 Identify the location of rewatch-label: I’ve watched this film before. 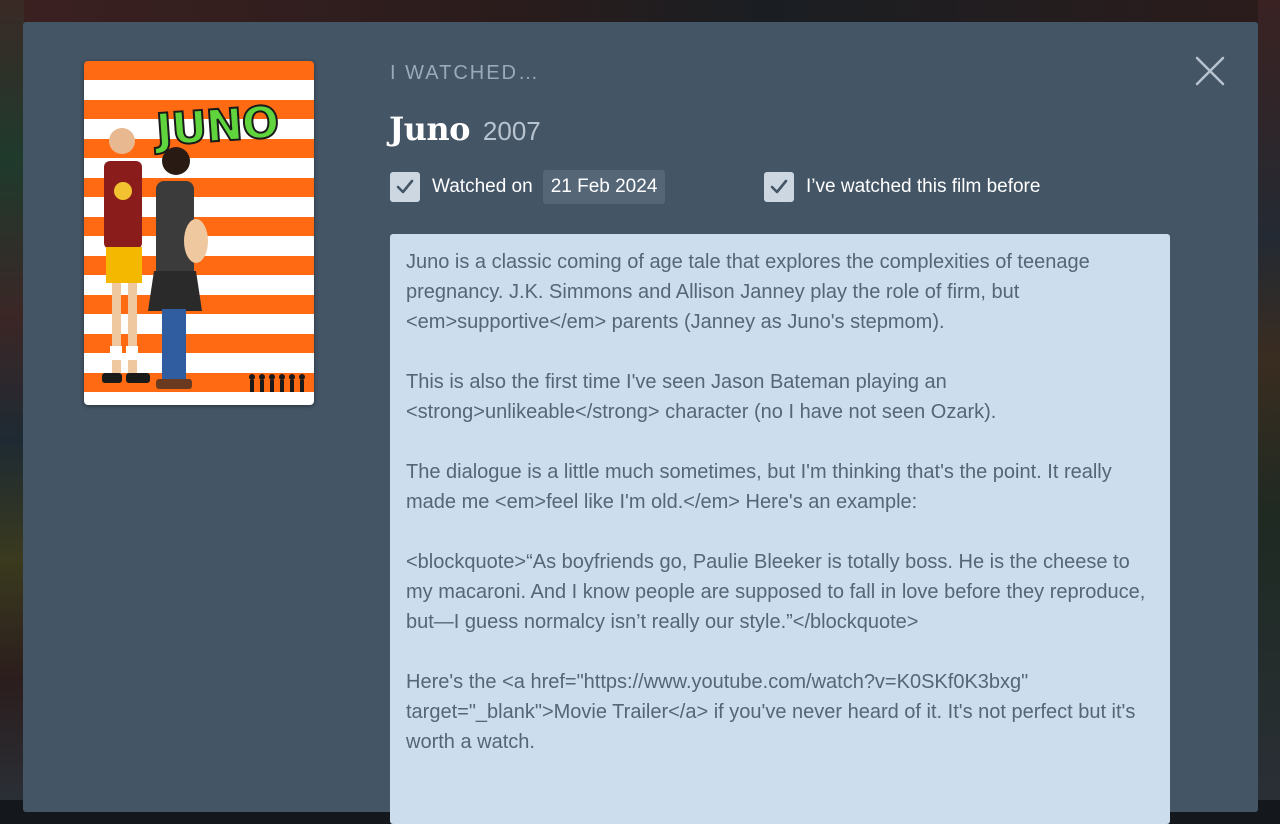
(923, 186).